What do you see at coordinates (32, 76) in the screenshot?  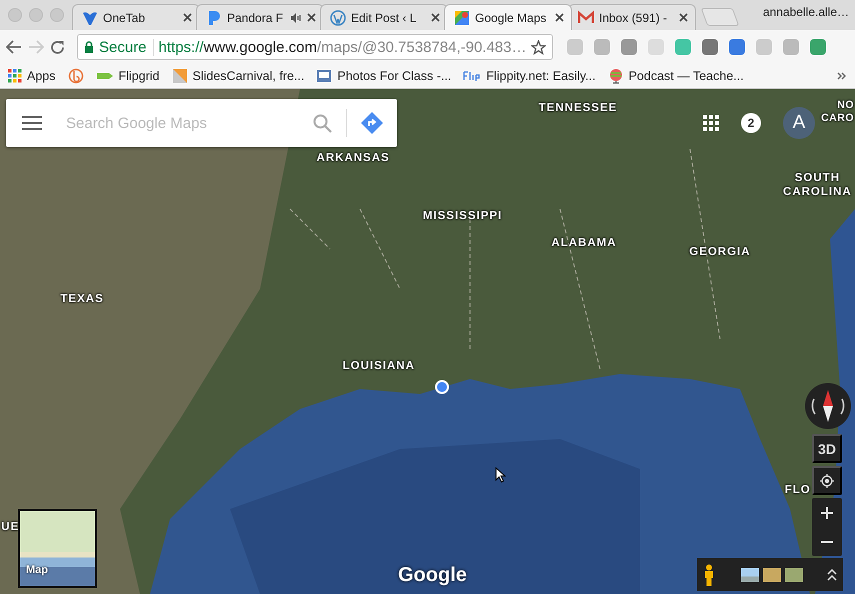 I see `bookmark-link: Apps` at bounding box center [32, 76].